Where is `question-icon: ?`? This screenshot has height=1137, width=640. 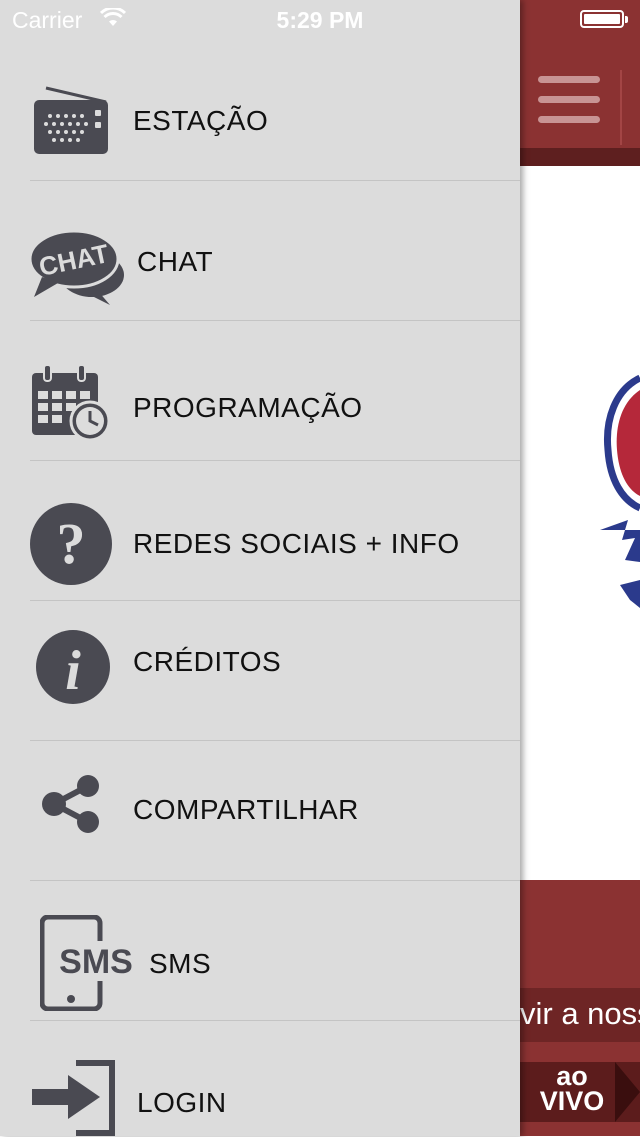 question-icon: ? is located at coordinates (71, 544).